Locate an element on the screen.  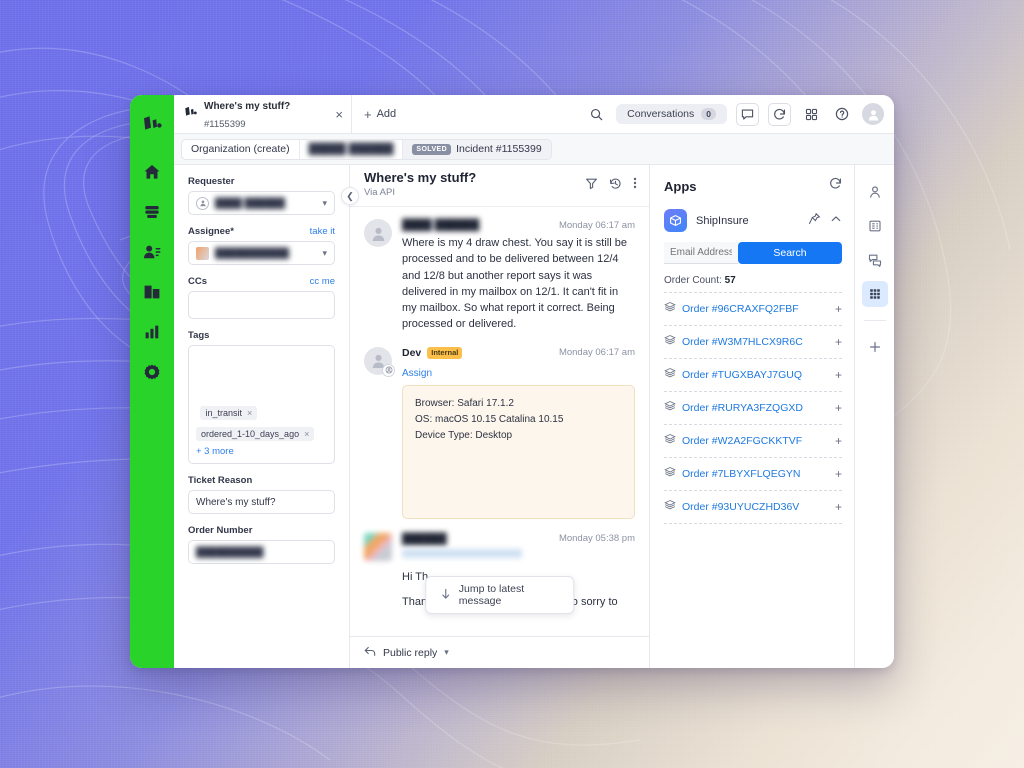
tabbar-actions: Conversations 0 is located at coordinates (739, 114).